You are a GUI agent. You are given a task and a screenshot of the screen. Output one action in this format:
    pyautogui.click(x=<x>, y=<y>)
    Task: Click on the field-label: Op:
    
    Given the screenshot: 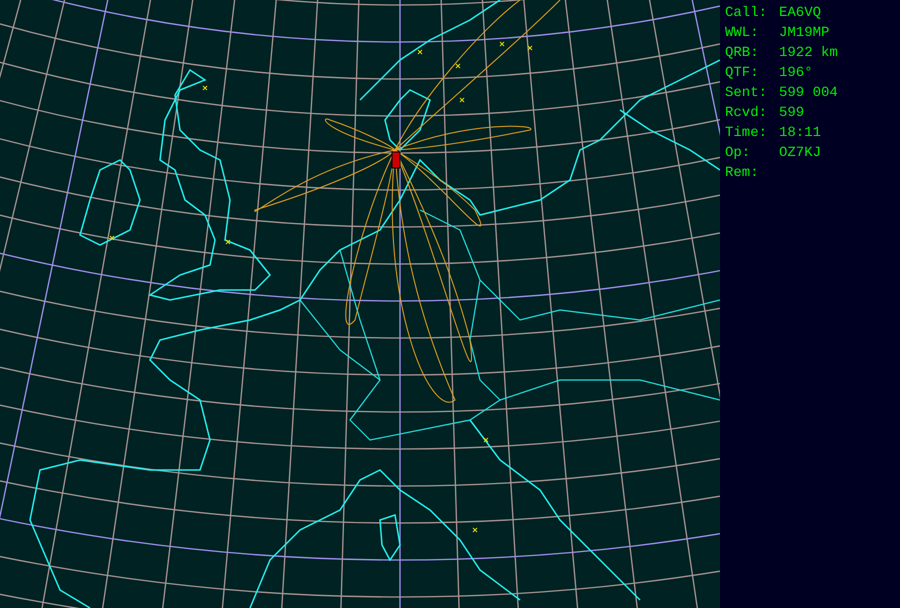 What is the action you would take?
    pyautogui.click(x=738, y=153)
    